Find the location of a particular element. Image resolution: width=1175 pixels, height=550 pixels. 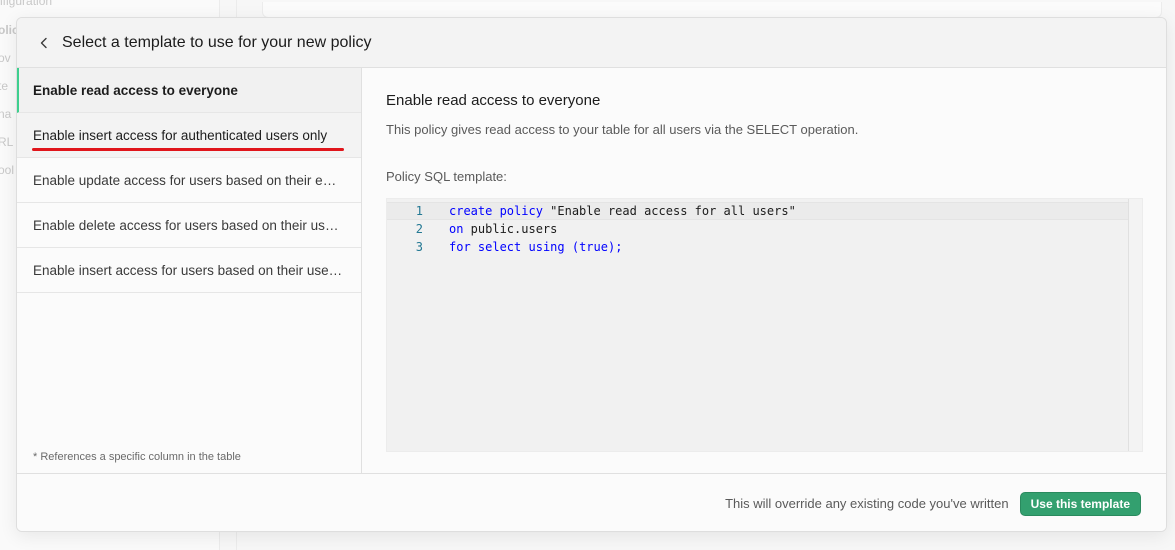

line-number: 1 is located at coordinates (419, 211).